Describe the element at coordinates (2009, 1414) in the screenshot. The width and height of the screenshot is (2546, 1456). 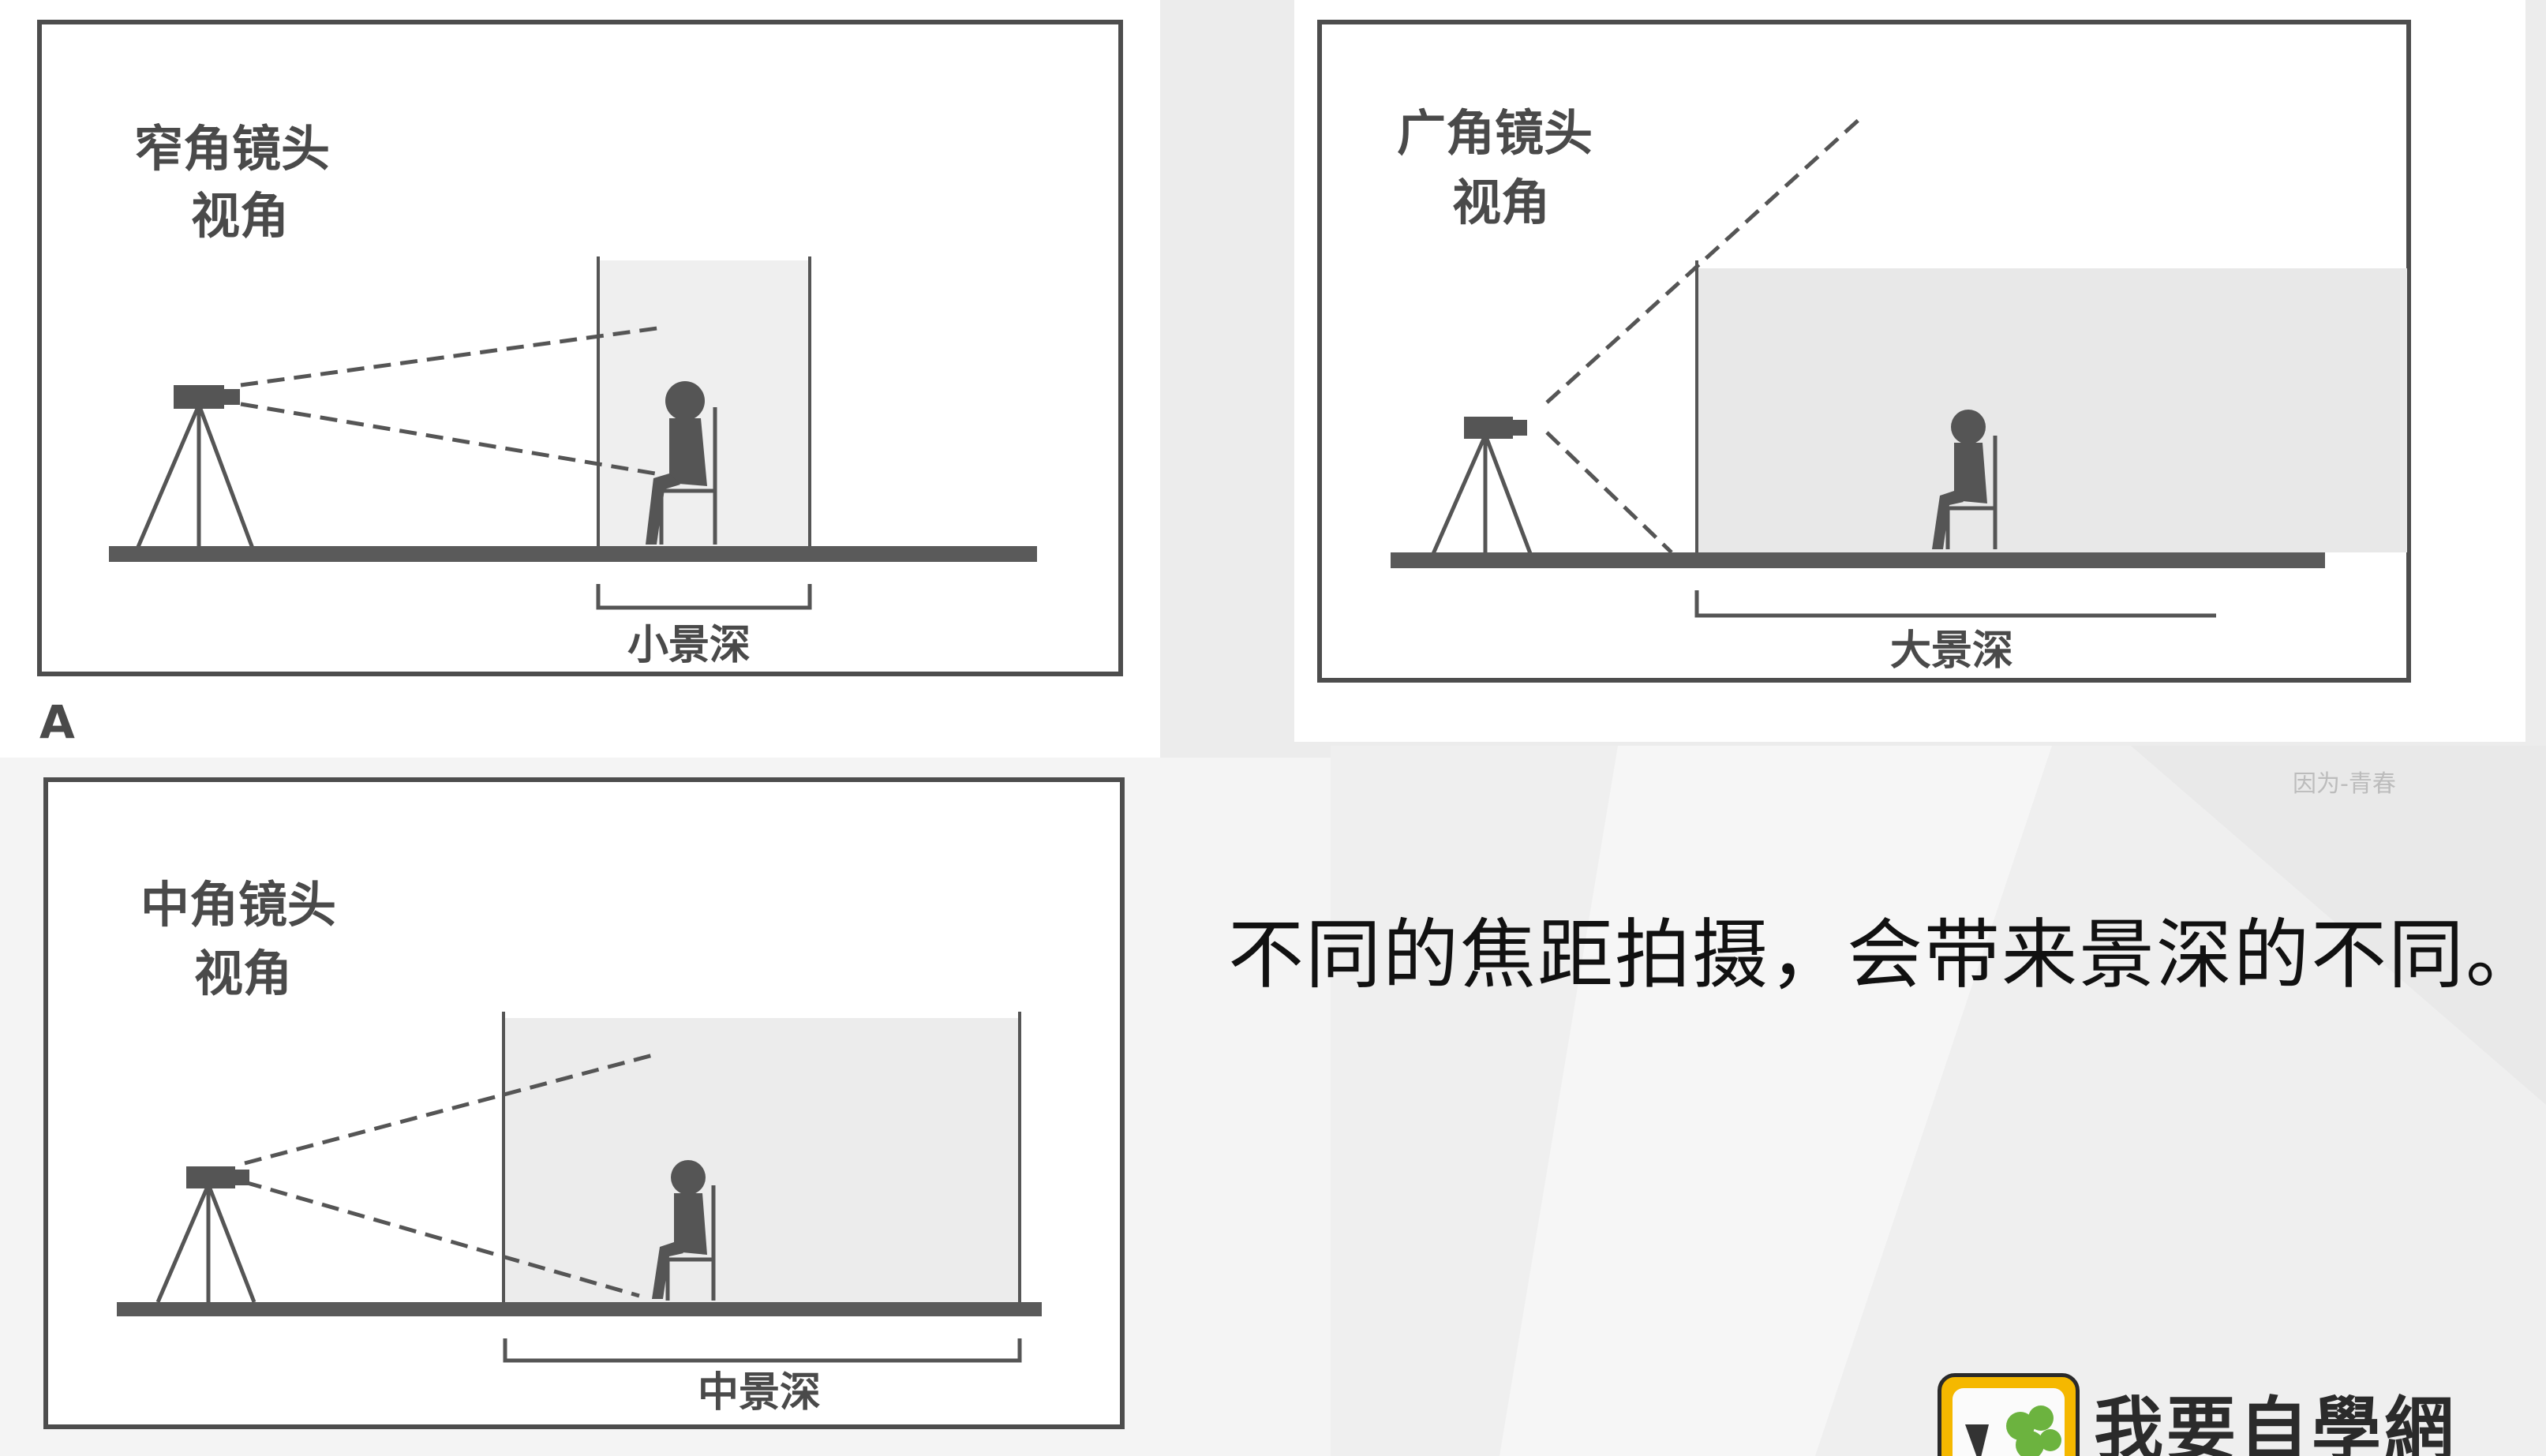
I see `logo-badge-icon` at that location.